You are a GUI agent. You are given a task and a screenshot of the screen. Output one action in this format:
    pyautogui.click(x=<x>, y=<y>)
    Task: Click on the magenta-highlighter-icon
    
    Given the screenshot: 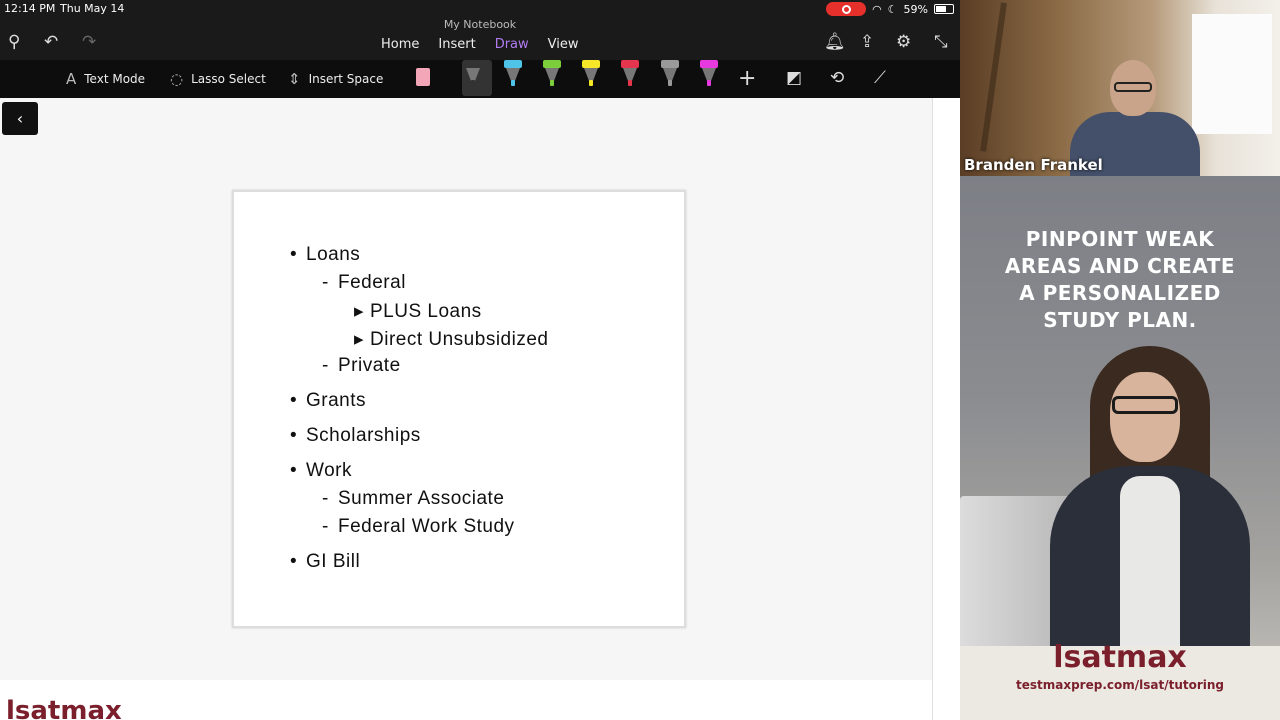 What is the action you would take?
    pyautogui.click(x=709, y=74)
    